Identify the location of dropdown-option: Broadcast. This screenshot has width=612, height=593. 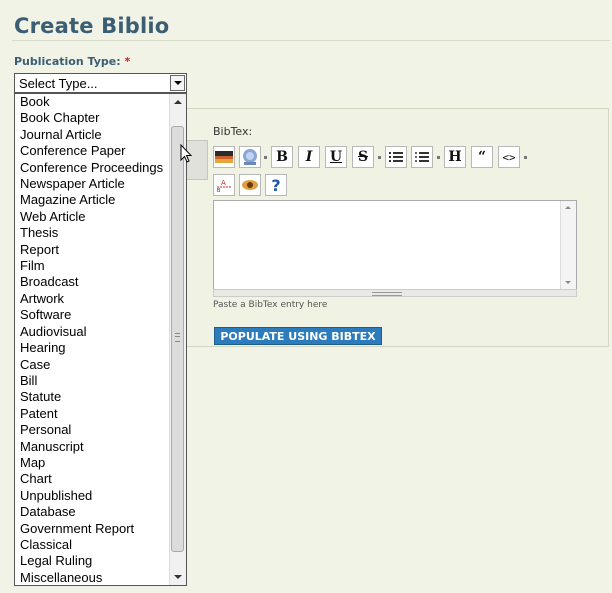
(100, 282).